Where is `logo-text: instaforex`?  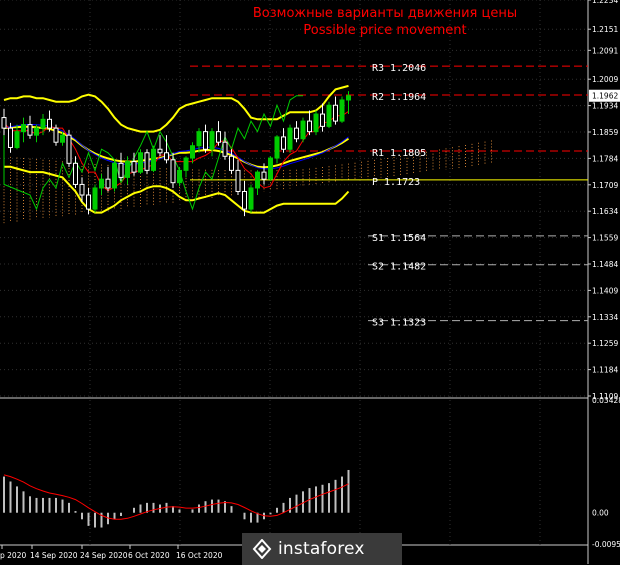 logo-text: instaforex is located at coordinates (321, 549).